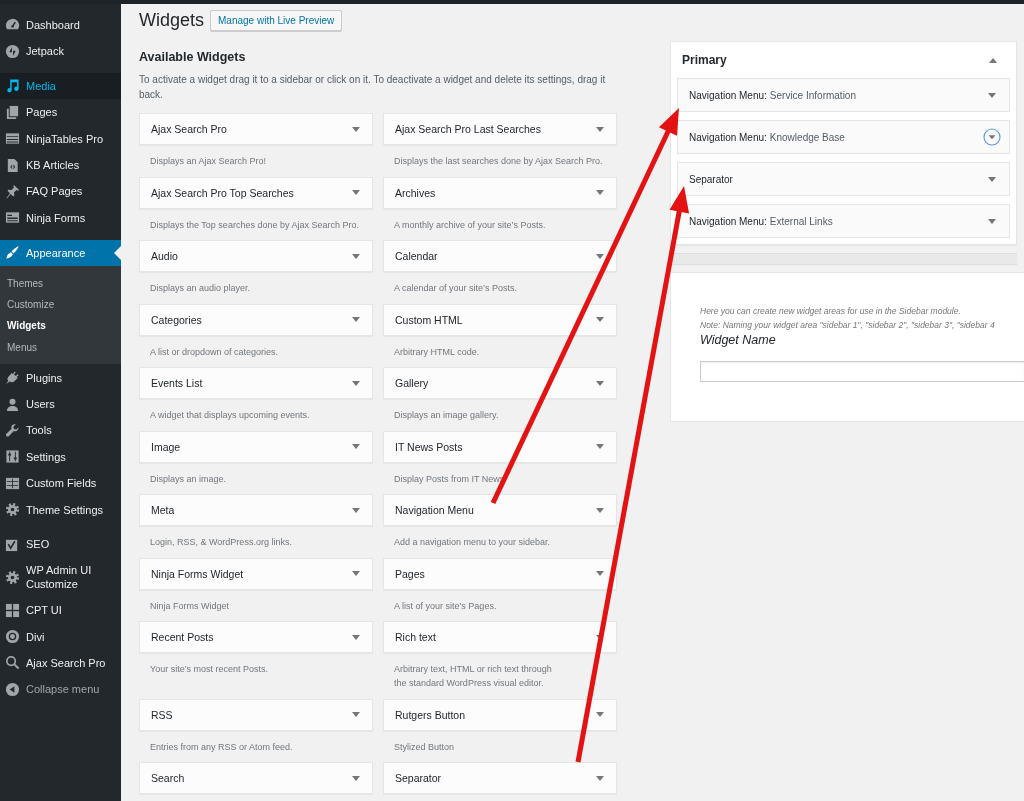 This screenshot has height=801, width=1024. I want to click on widget-item: Navigation Menu: Knowledge Base, so click(843, 137).